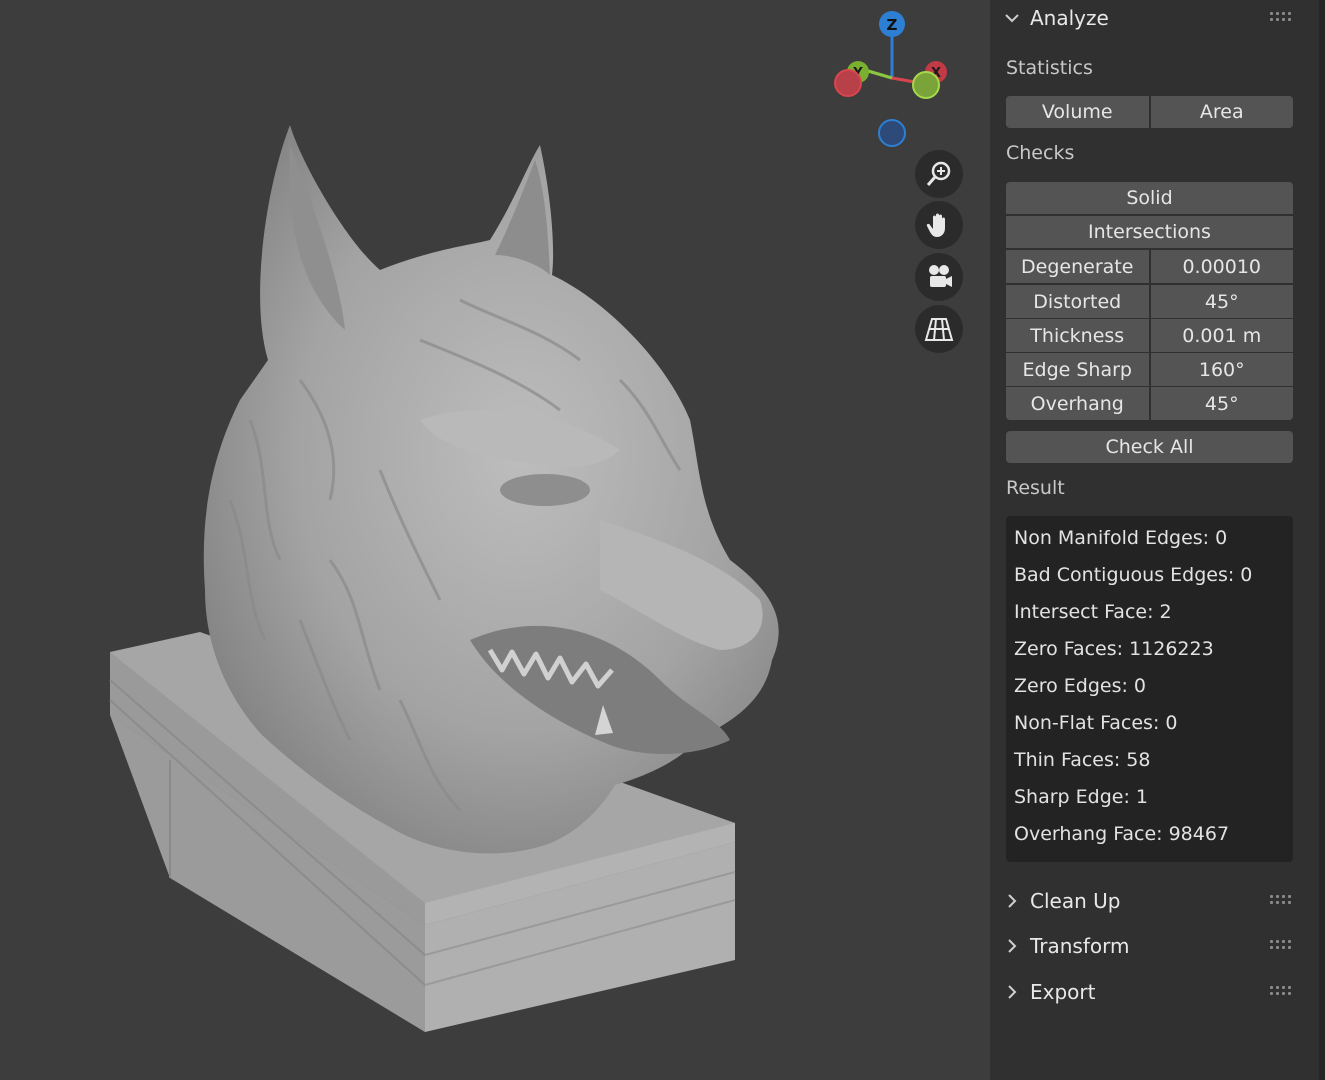 The height and width of the screenshot is (1080, 1325). Describe the element at coordinates (1221, 112) in the screenshot. I see `area-button: Area` at that location.